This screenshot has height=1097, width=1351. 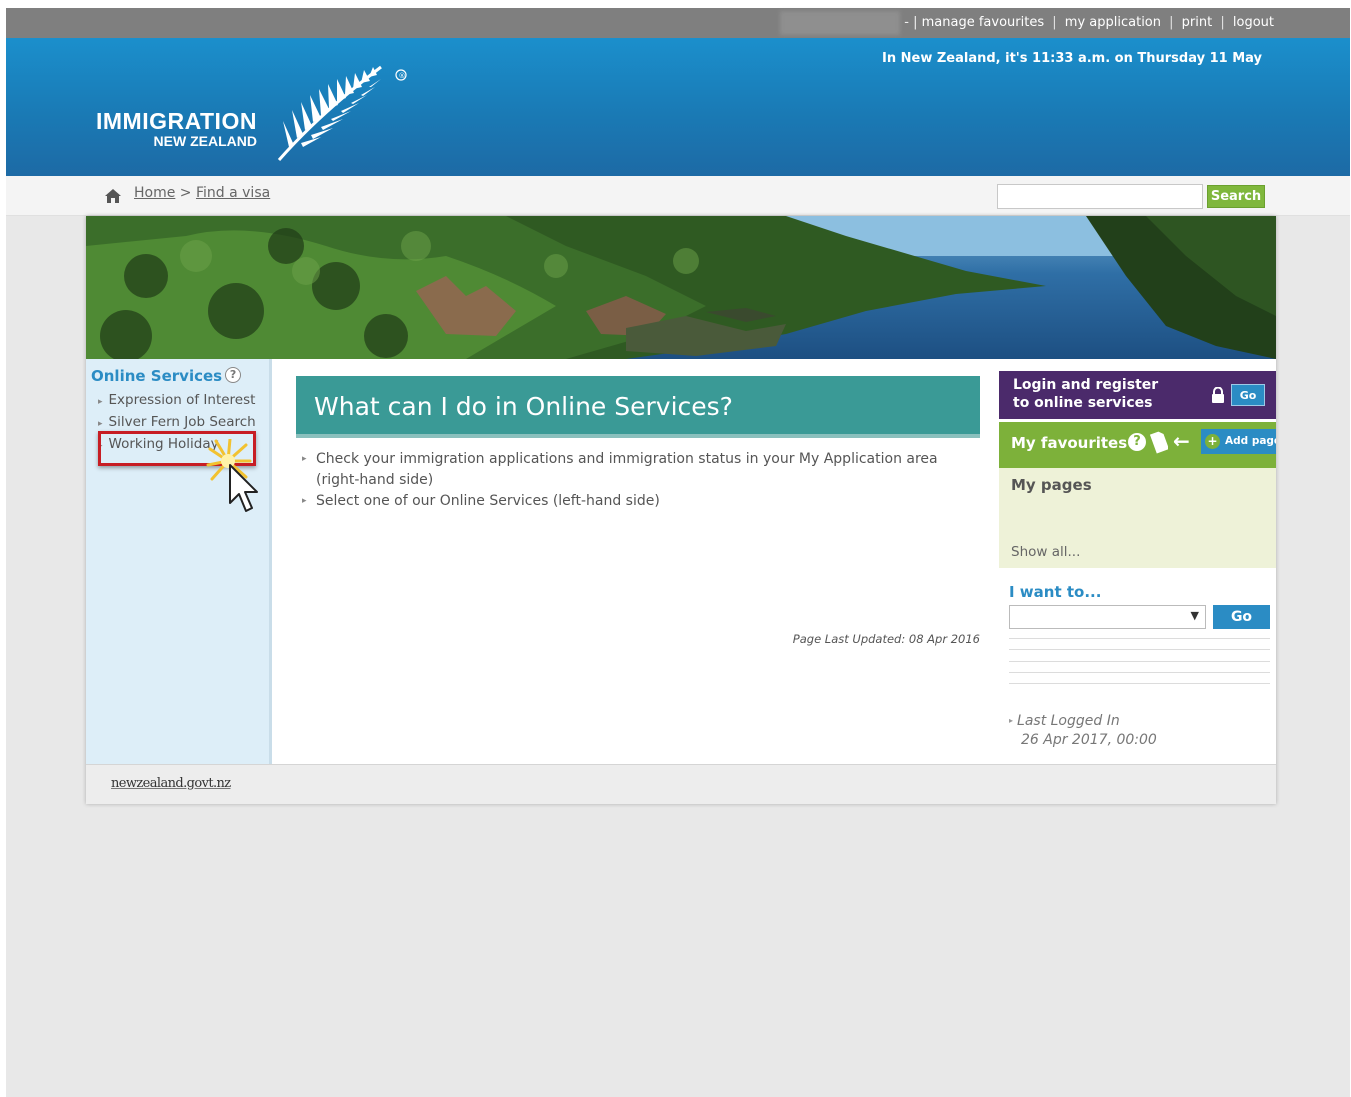 I want to click on hero-heading-box: What can I do in Online Services?, so click(x=638, y=407).